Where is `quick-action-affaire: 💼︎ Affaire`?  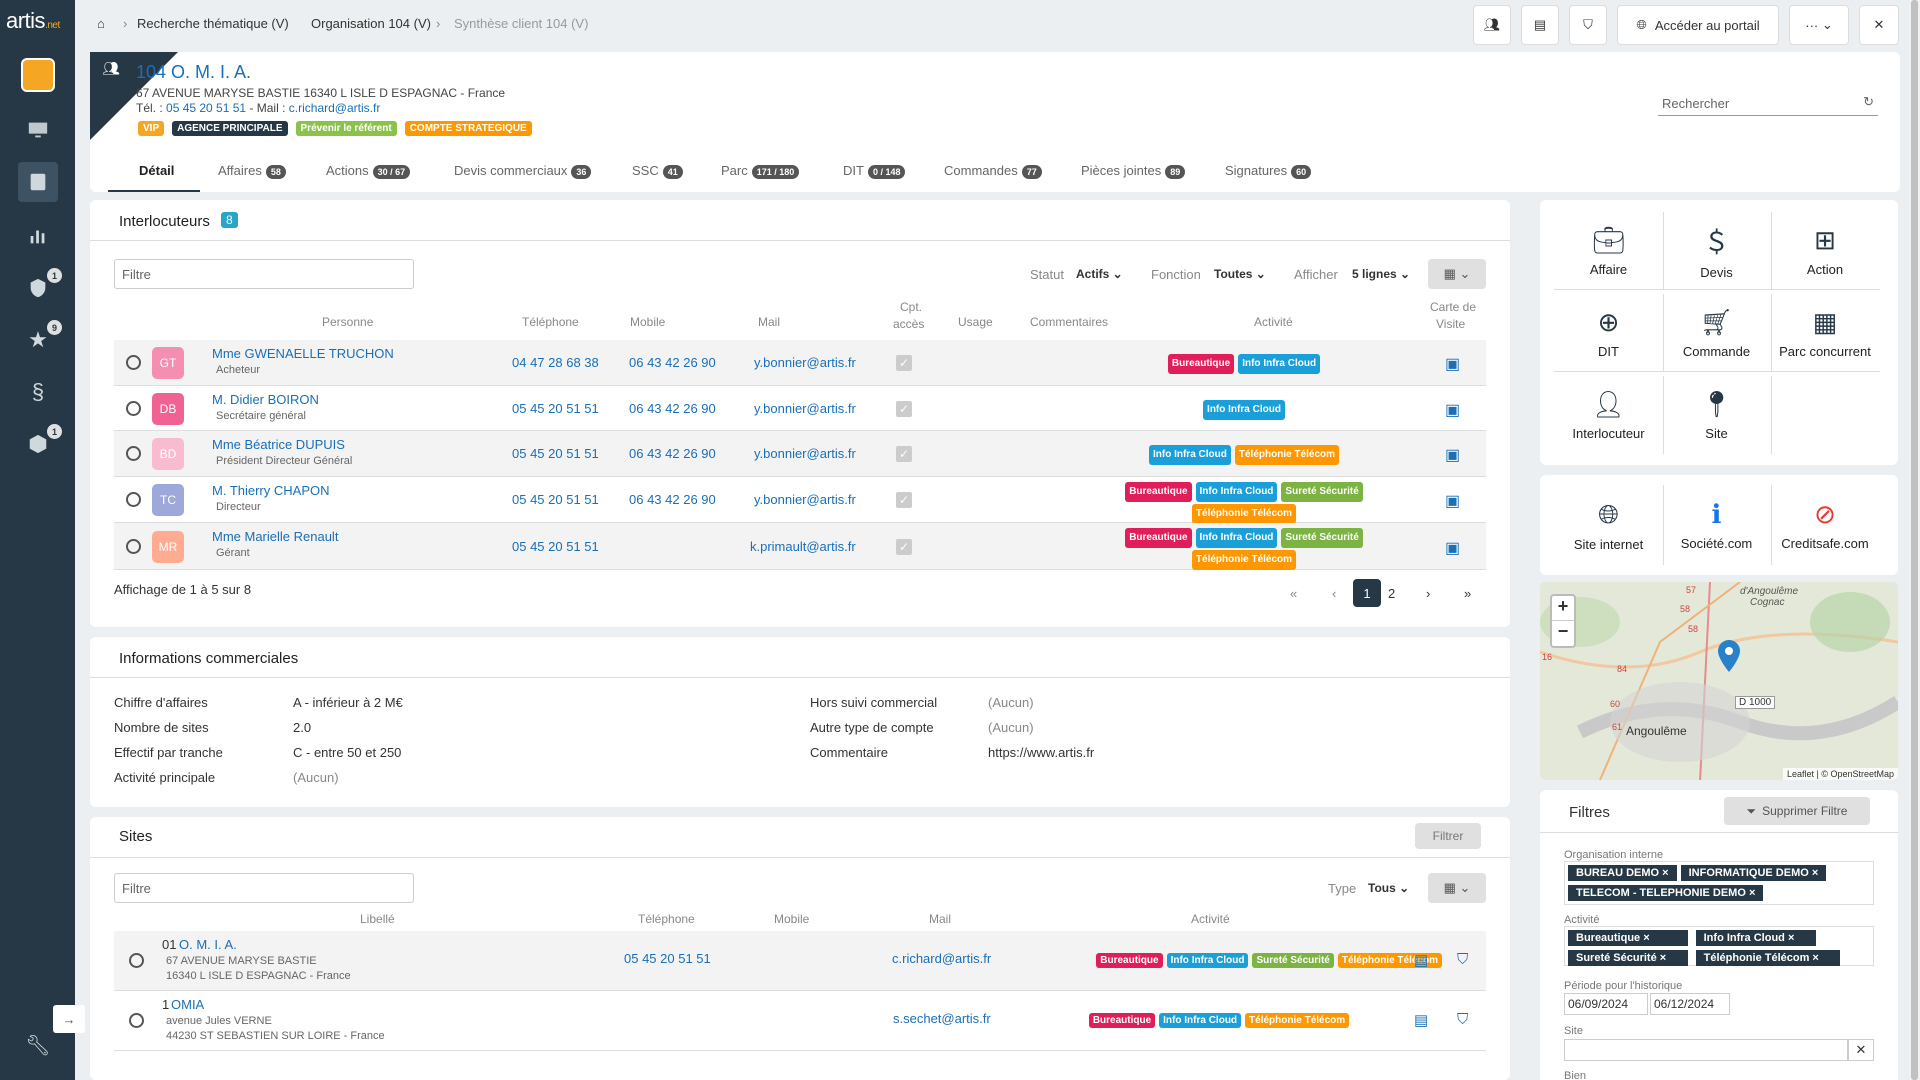
quick-action-affaire: 💼︎ Affaire is located at coordinates (1609, 251).